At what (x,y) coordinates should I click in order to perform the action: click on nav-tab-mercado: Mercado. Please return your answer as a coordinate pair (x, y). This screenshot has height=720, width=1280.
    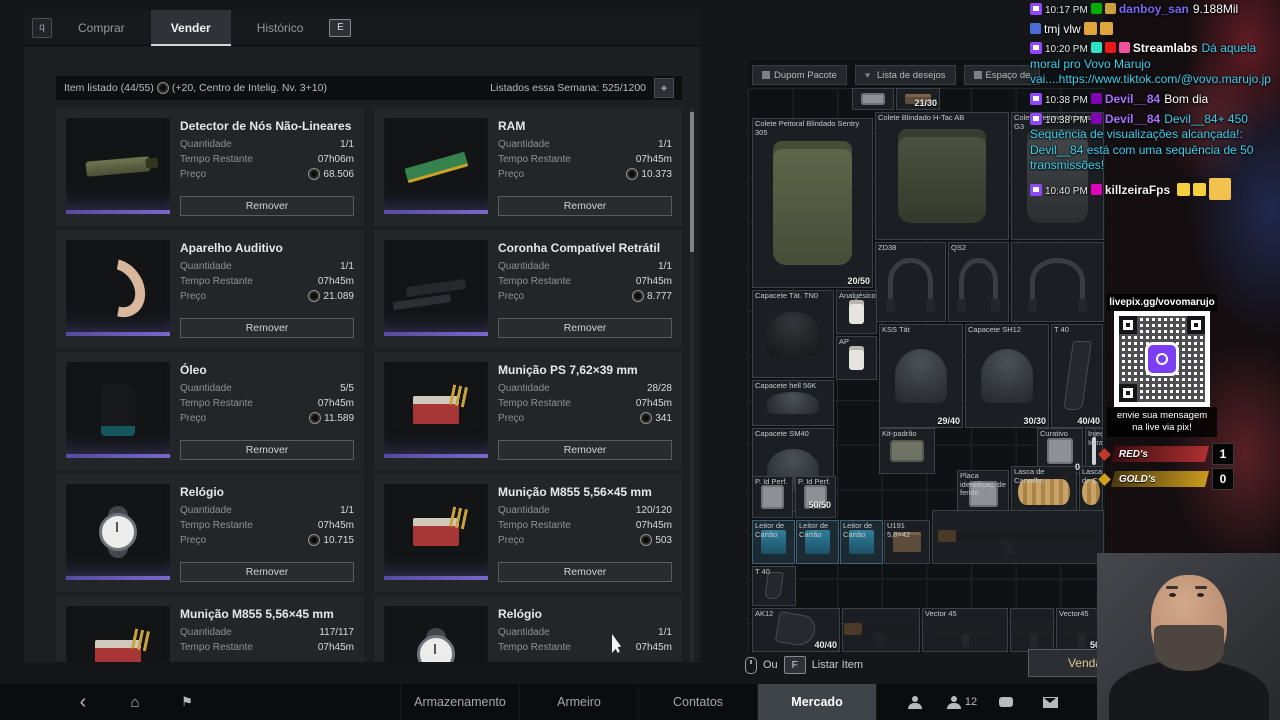
    Looking at the image, I should click on (817, 702).